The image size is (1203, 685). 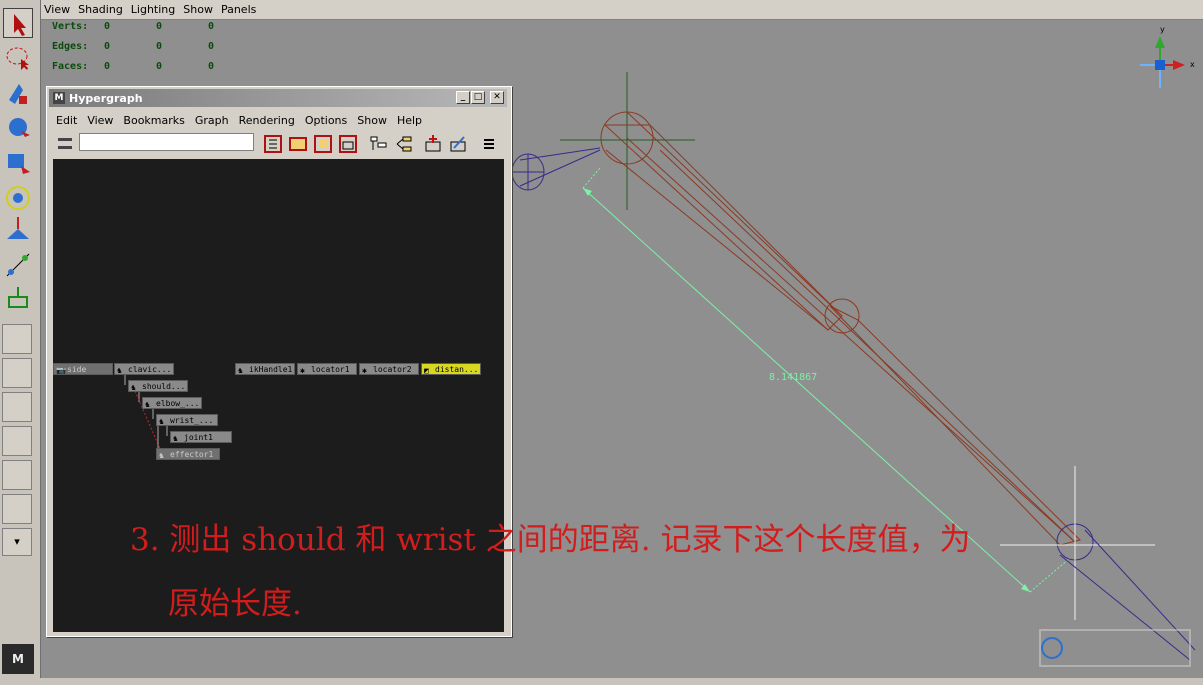 What do you see at coordinates (106, 98) in the screenshot?
I see `hypergraph-title: Hypergraph` at bounding box center [106, 98].